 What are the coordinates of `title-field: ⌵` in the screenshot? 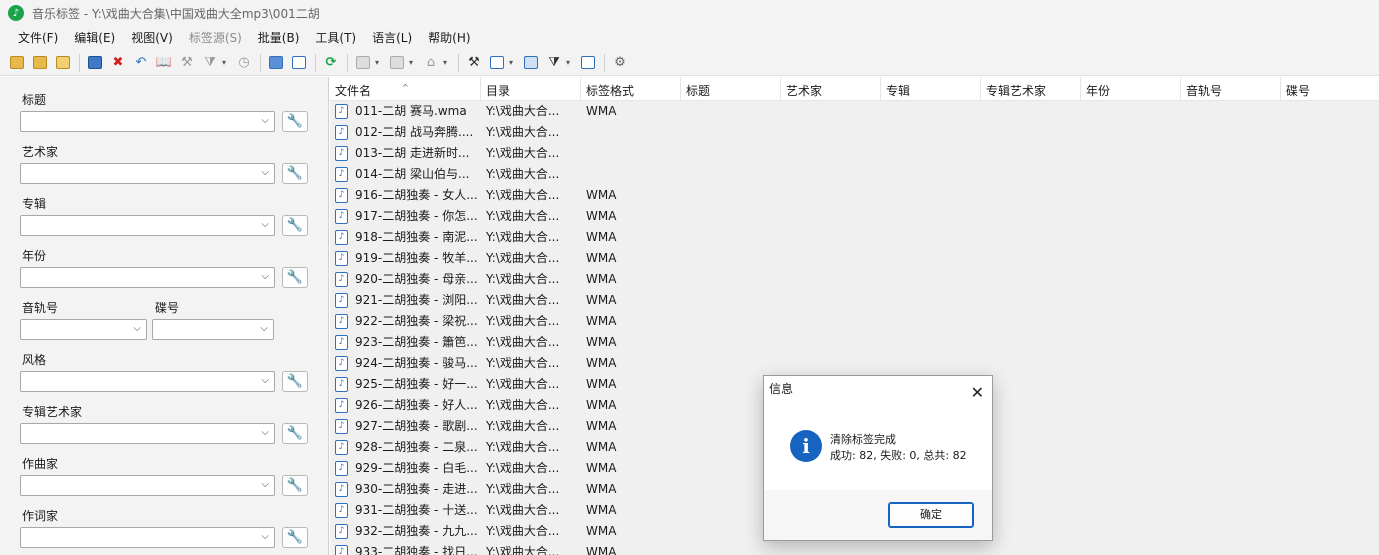 It's located at (147, 121).